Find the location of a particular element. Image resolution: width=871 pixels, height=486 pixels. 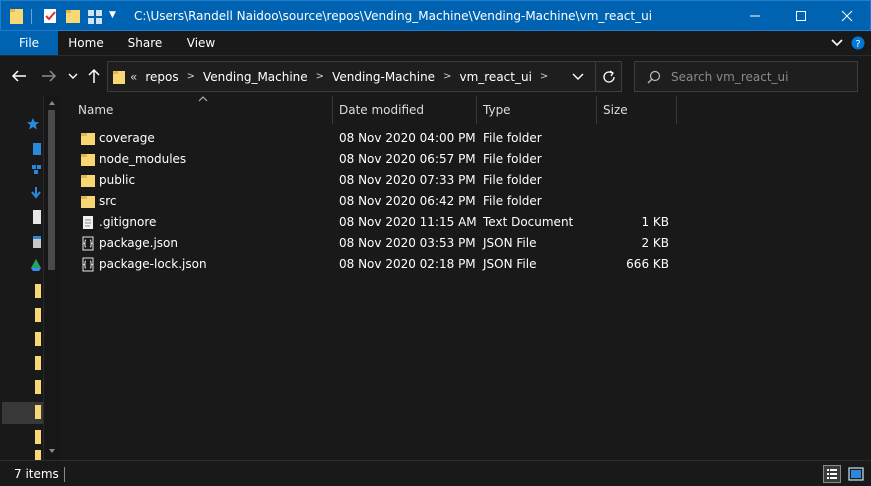

file-name: public is located at coordinates (117, 180).